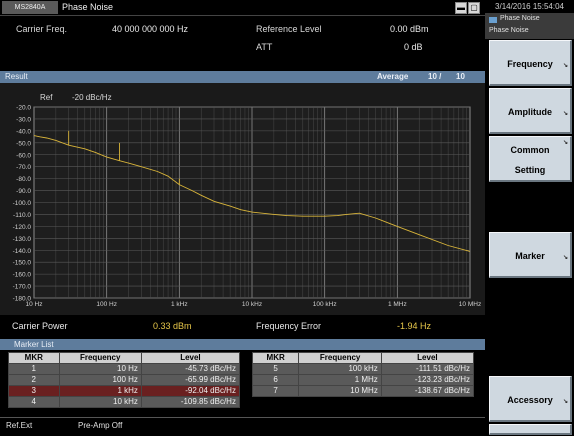 The image size is (574, 436). I want to click on frequency-softkey: ↘ Frequency, so click(530, 63).